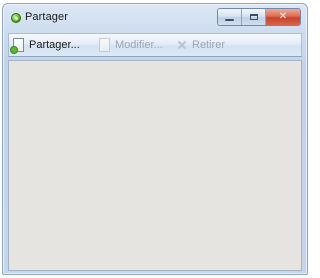 This screenshot has width=320, height=278. Describe the element at coordinates (46, 17) in the screenshot. I see `window-title: Partager` at that location.